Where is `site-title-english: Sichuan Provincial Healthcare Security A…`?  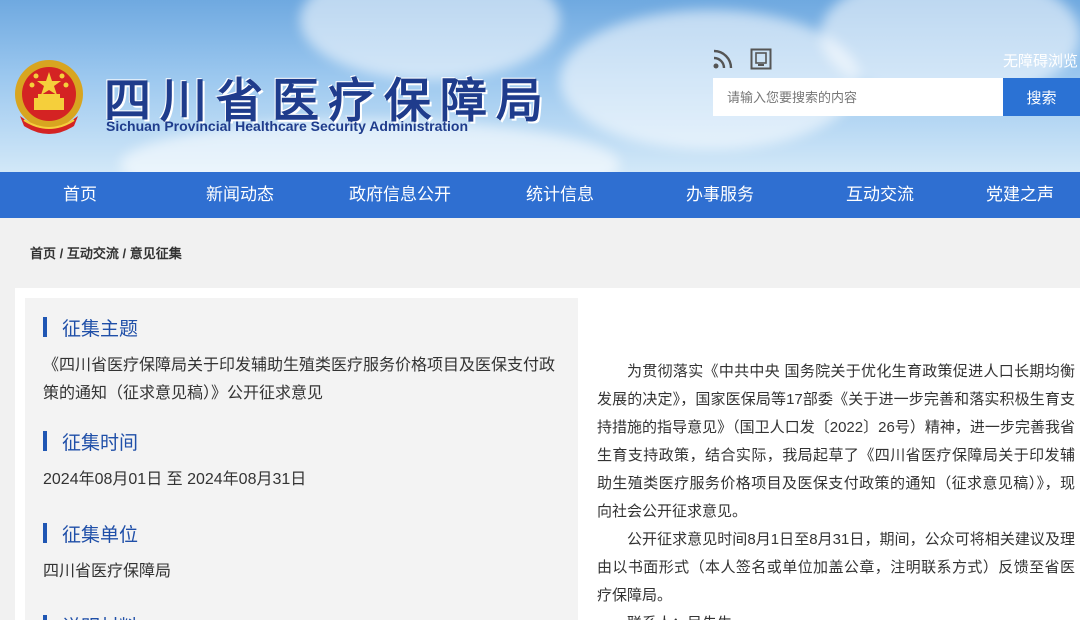 site-title-english: Sichuan Provincial Healthcare Security A… is located at coordinates (287, 126).